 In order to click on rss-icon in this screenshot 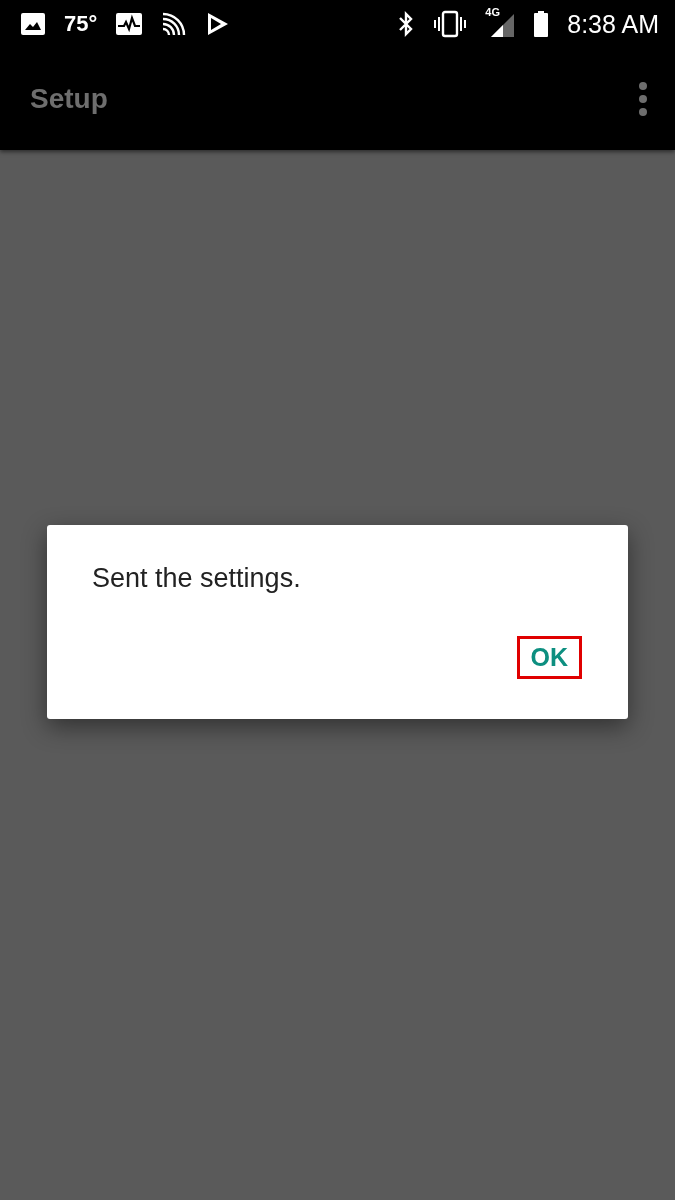, I will do `click(174, 24)`.